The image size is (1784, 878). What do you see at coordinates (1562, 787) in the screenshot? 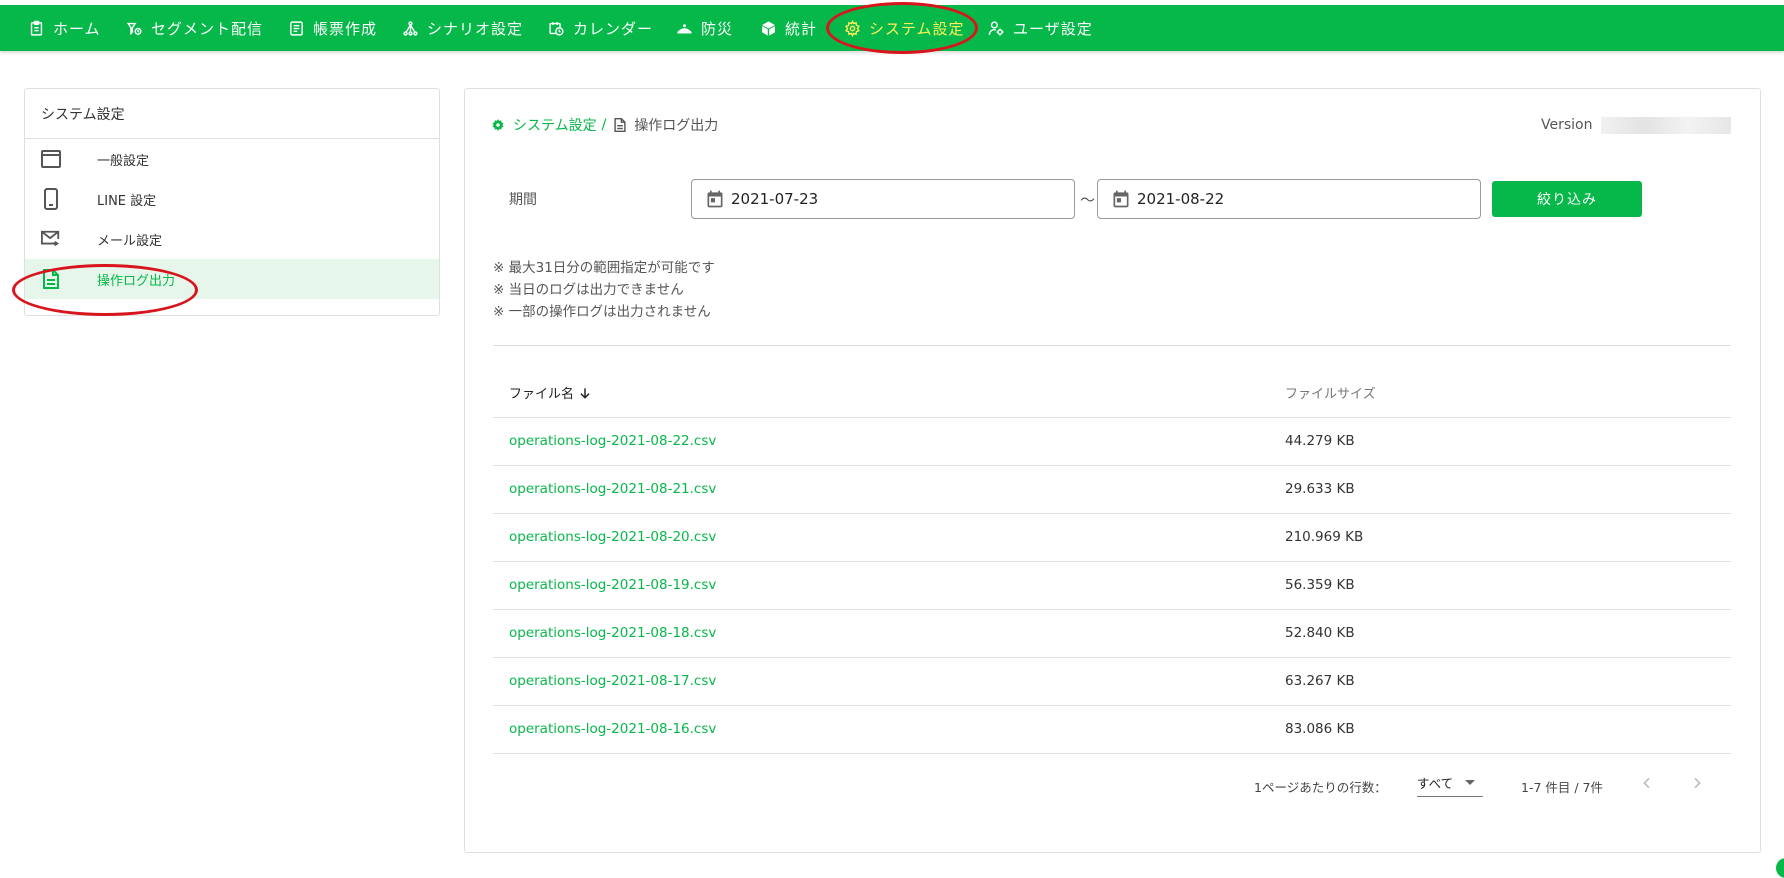
I see `pagination-range: 1-7 件目 / 7件` at bounding box center [1562, 787].